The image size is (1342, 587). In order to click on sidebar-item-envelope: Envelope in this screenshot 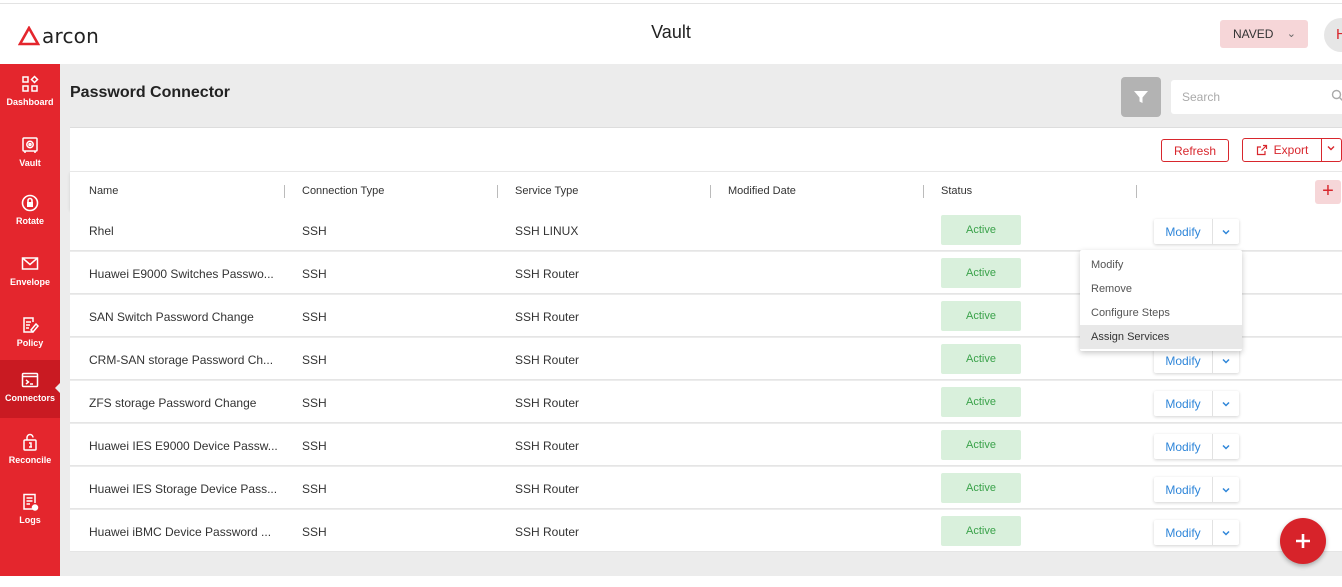, I will do `click(30, 273)`.